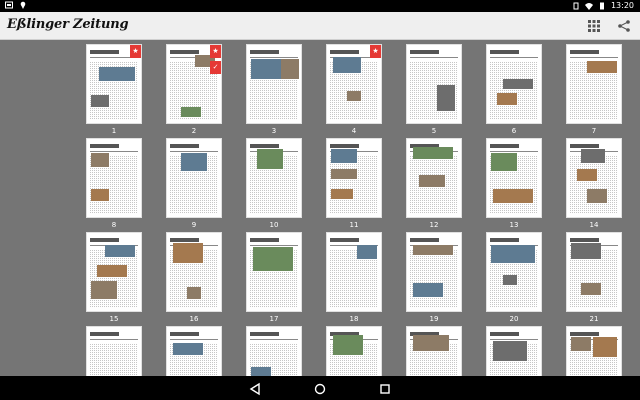 The image size is (640, 400). I want to click on recents-icon, so click(385, 388).